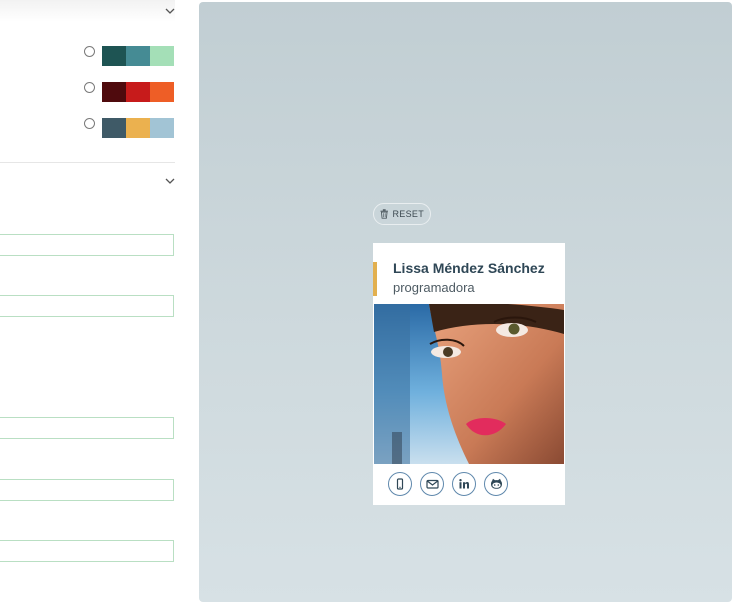  I want to click on card-role: programadora, so click(434, 287).